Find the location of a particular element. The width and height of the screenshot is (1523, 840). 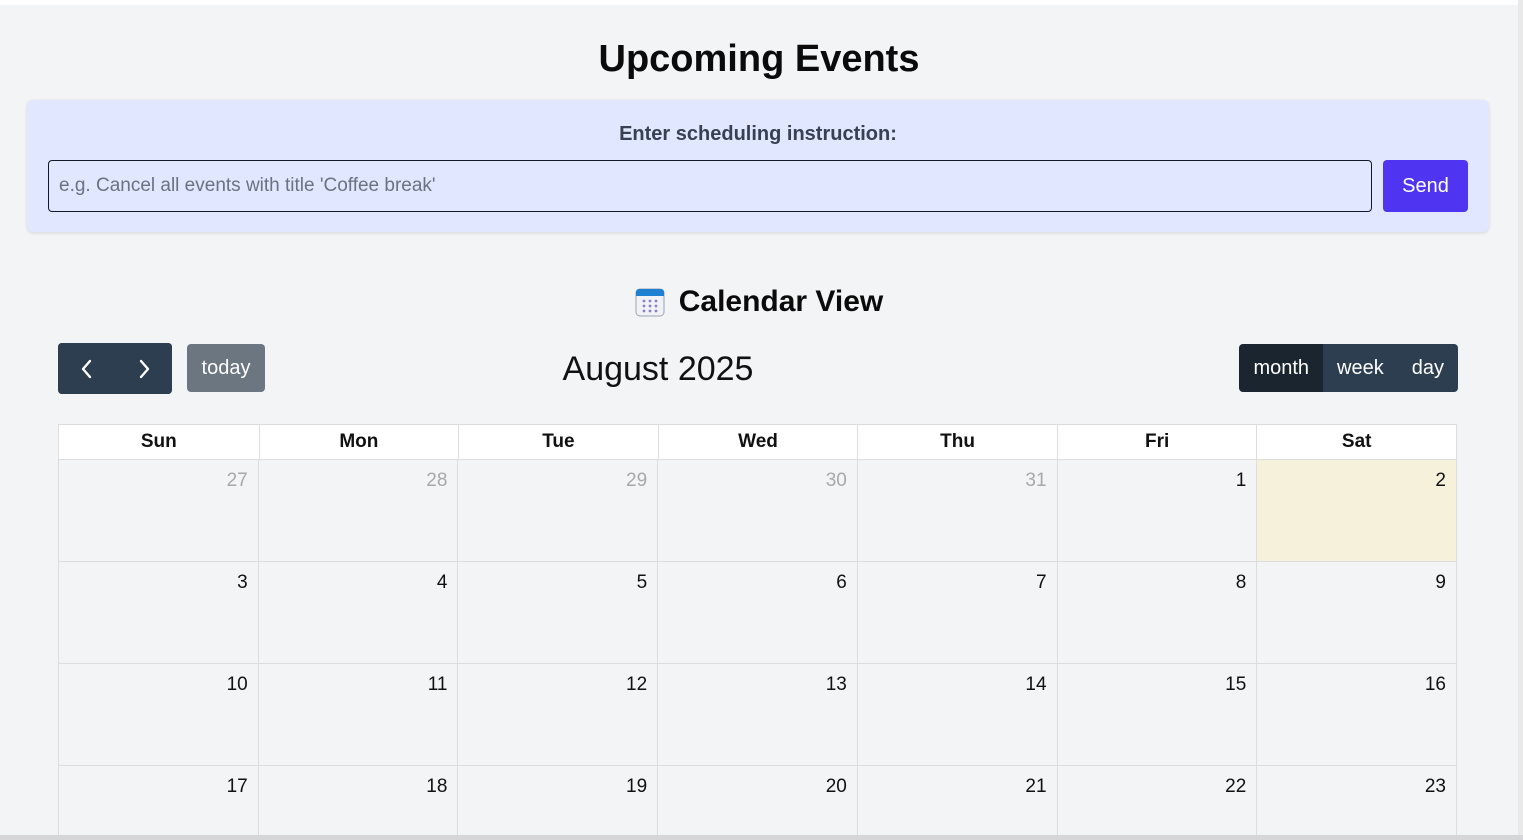

day-cell: 8 is located at coordinates (1158, 612).